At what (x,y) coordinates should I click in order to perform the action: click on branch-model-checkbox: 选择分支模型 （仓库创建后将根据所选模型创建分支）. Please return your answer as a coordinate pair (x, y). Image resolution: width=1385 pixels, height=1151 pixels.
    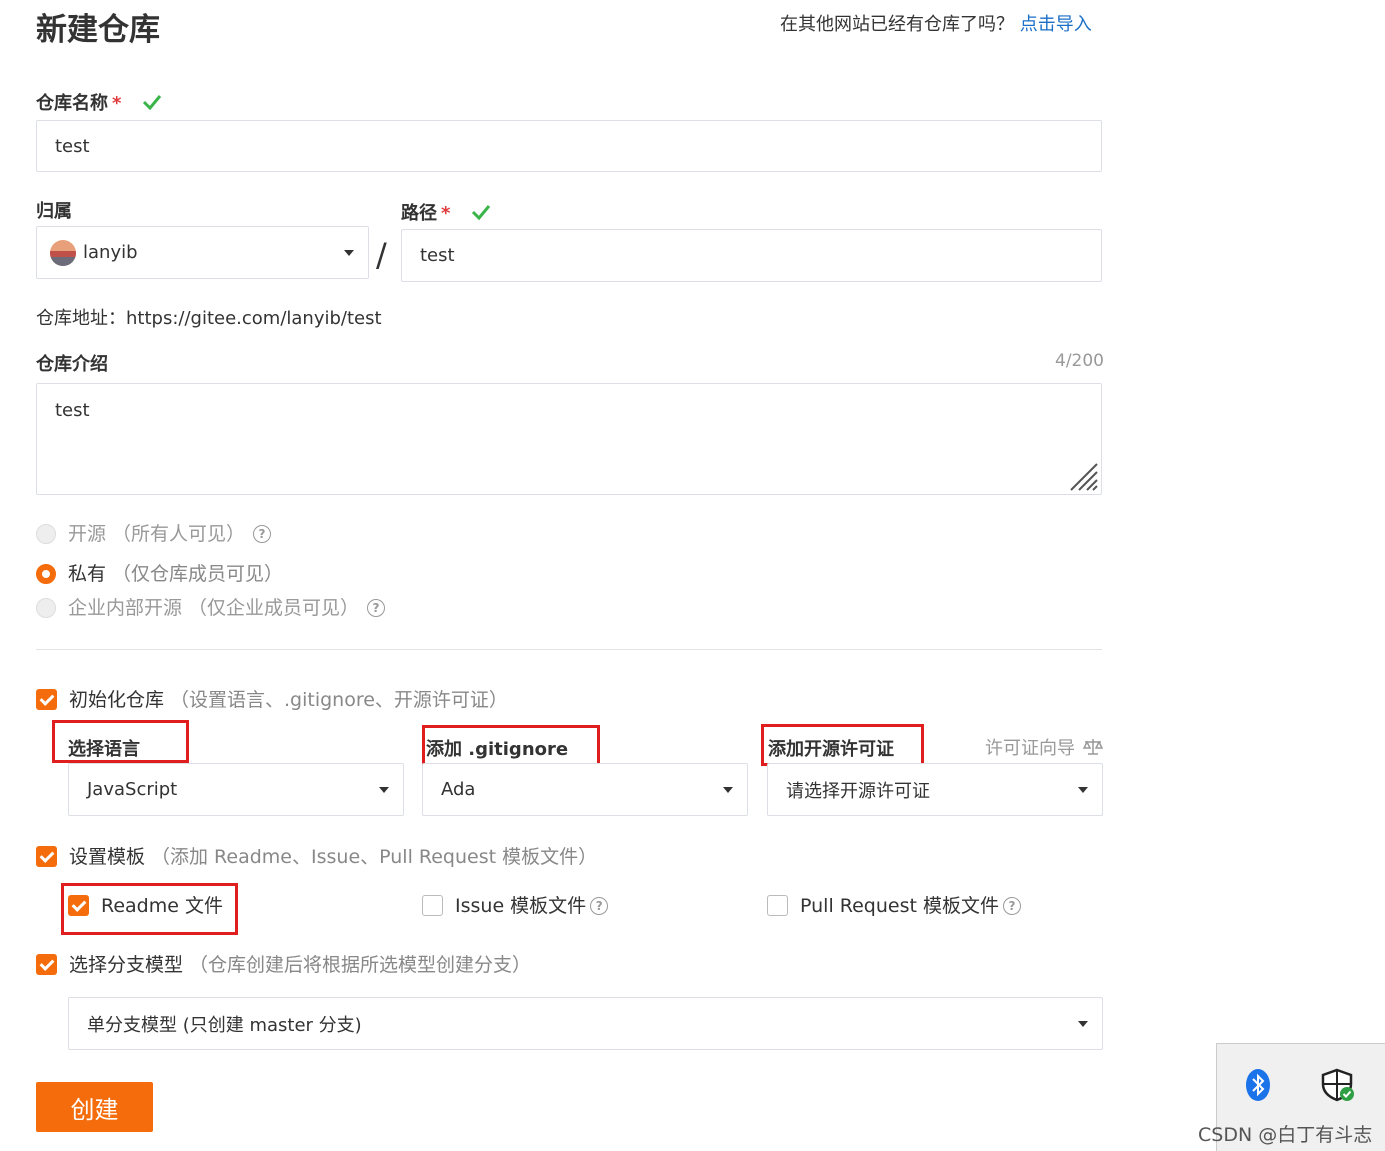
    Looking at the image, I should click on (283, 963).